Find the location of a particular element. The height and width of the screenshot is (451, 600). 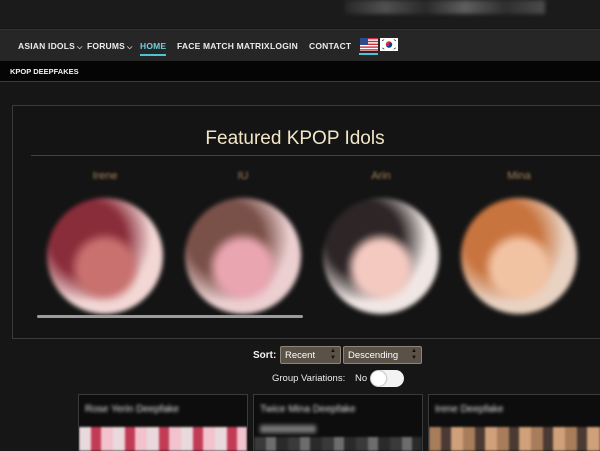

sort-order-select: Recent ▲ ▼ is located at coordinates (310, 355).